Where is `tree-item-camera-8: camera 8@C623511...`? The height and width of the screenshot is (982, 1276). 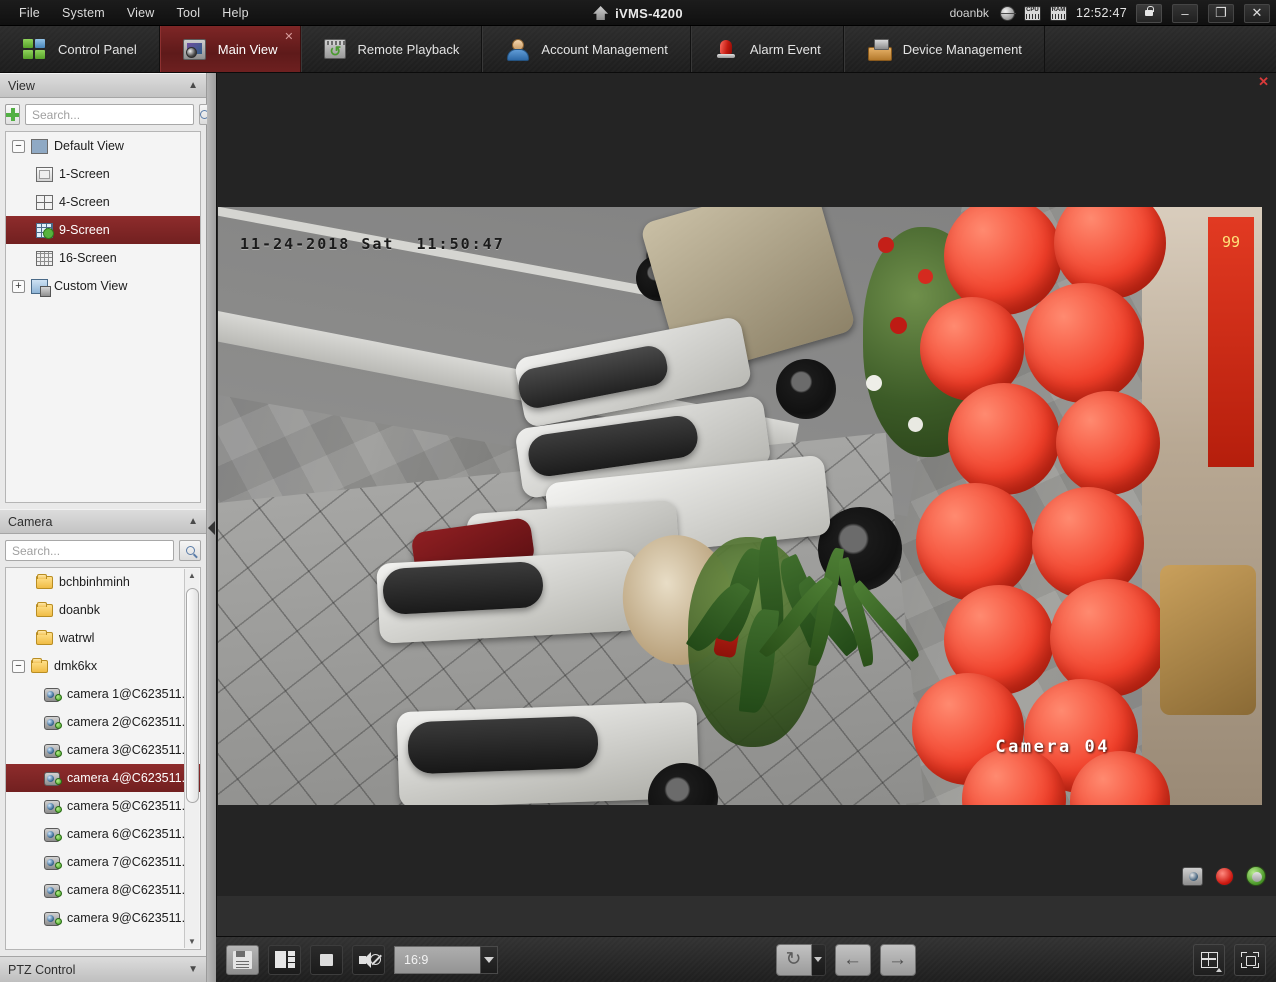 tree-item-camera-8: camera 8@C623511... is located at coordinates (103, 890).